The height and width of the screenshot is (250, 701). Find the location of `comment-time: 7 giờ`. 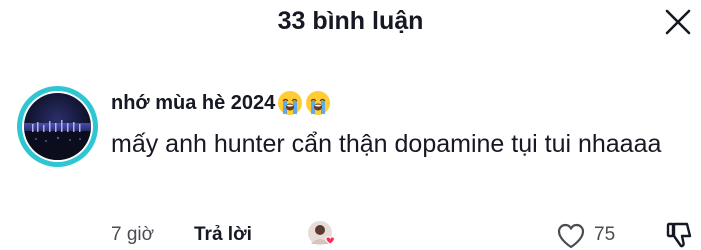

comment-time: 7 giờ is located at coordinates (133, 234).